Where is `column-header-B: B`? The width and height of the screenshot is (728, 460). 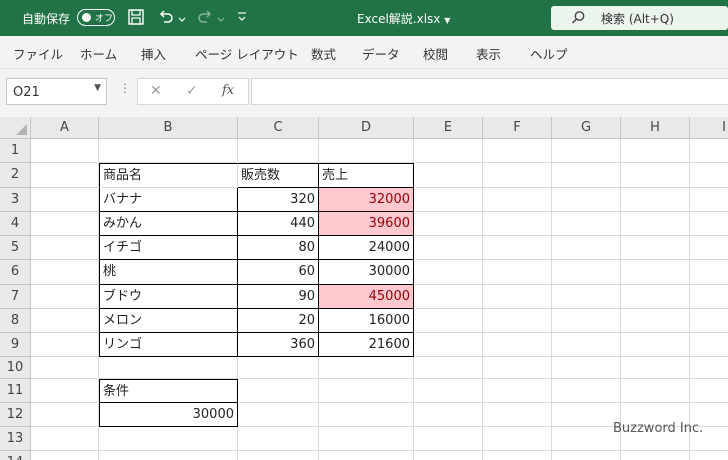
column-header-B: B is located at coordinates (168, 128).